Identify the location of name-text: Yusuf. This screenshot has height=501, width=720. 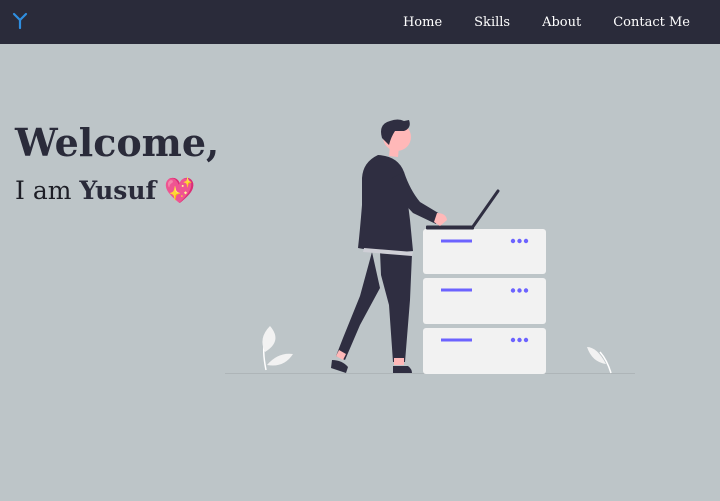
(118, 190).